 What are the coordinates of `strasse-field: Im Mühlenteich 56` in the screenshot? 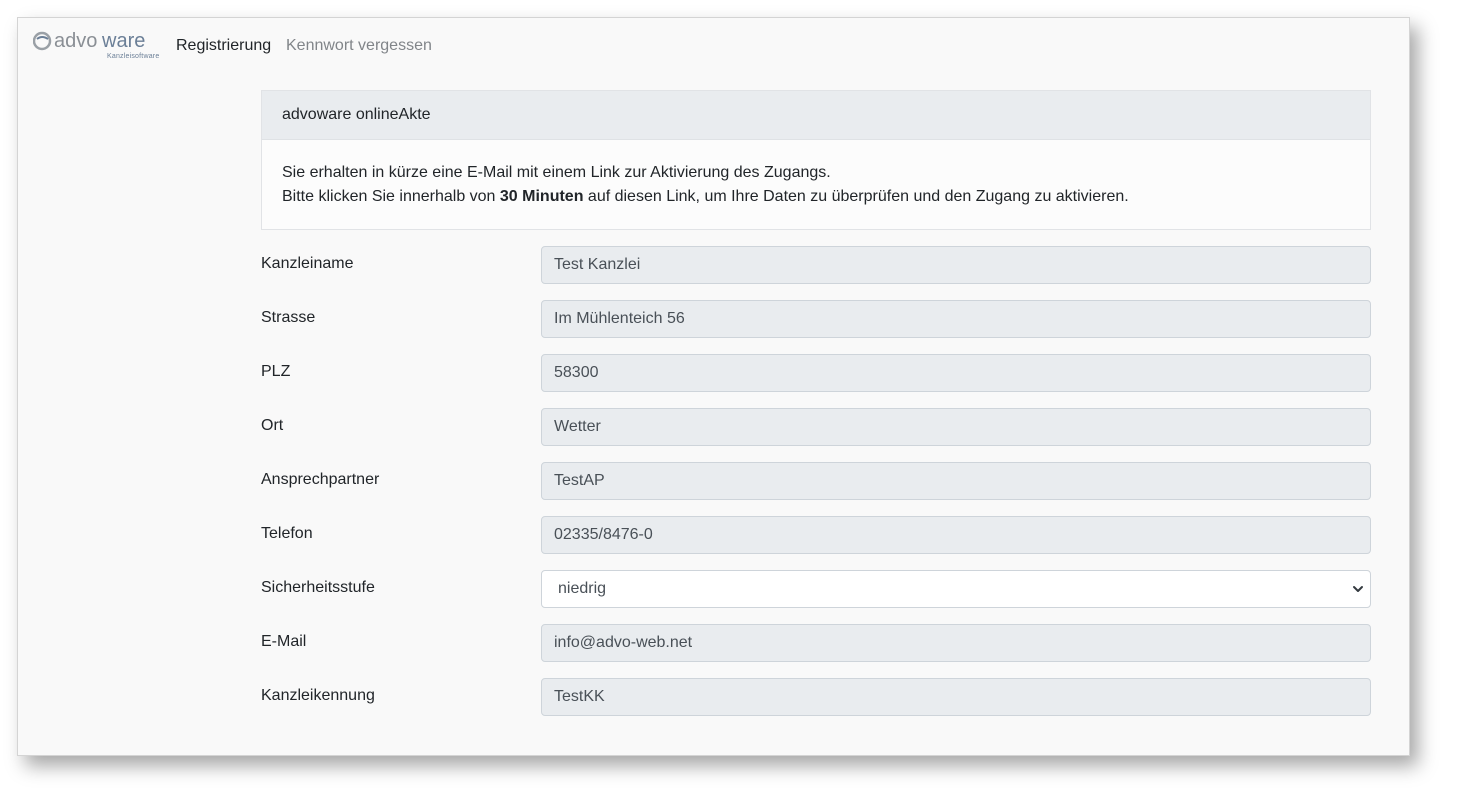 It's located at (956, 319).